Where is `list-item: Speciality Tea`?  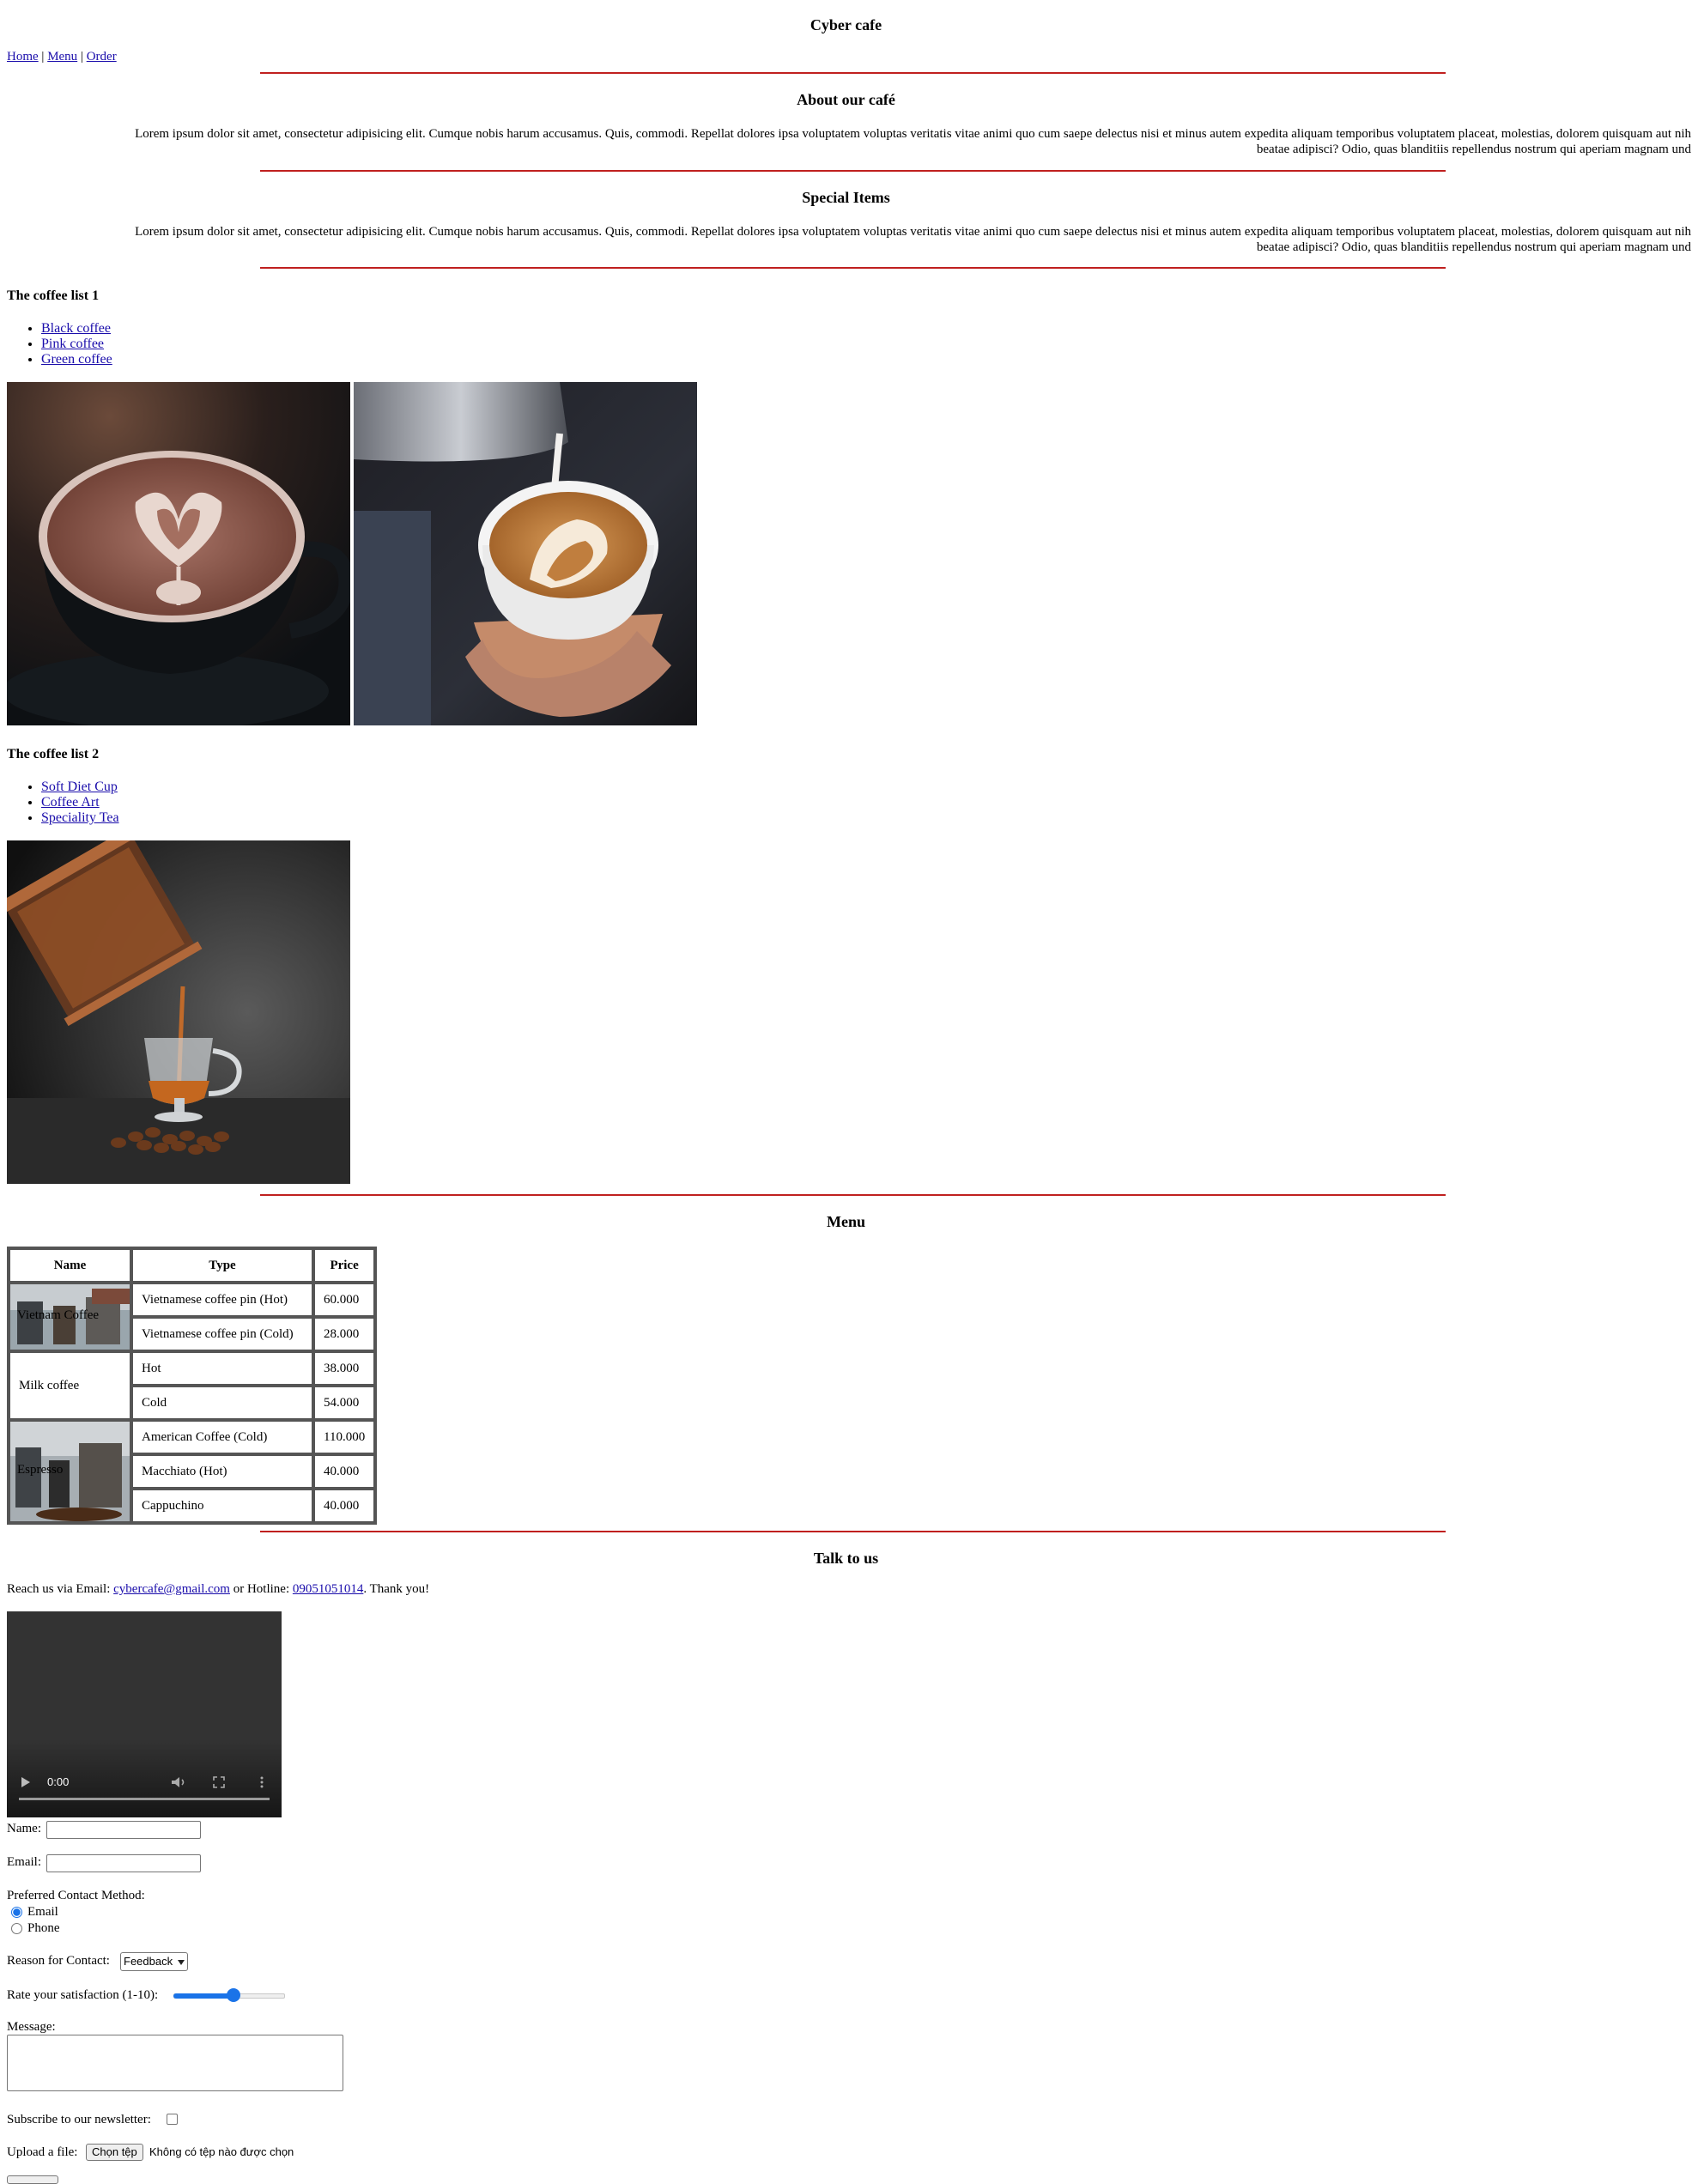
list-item: Speciality Tea is located at coordinates (80, 818).